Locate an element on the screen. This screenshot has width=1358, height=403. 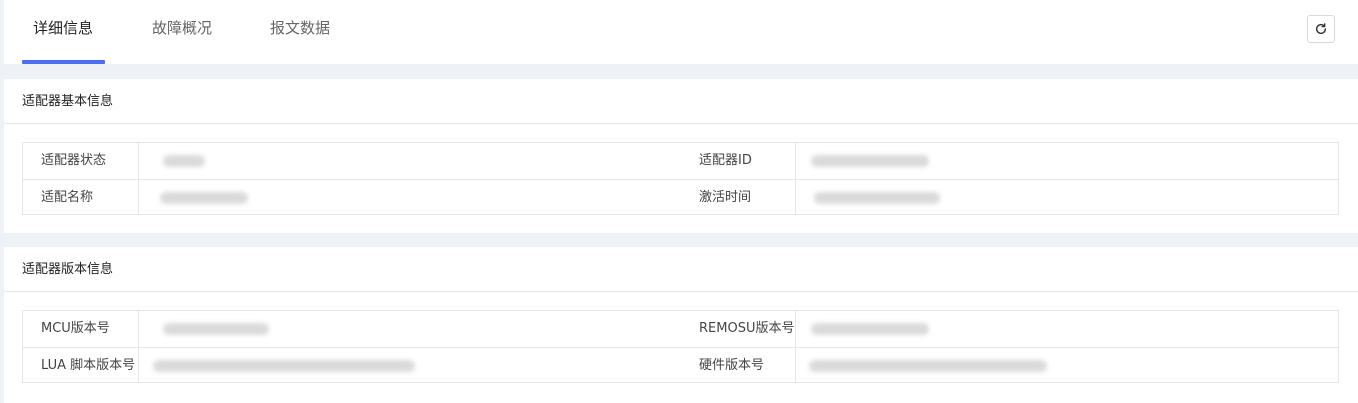
lua-script-version-value-redacted is located at coordinates (284, 366).